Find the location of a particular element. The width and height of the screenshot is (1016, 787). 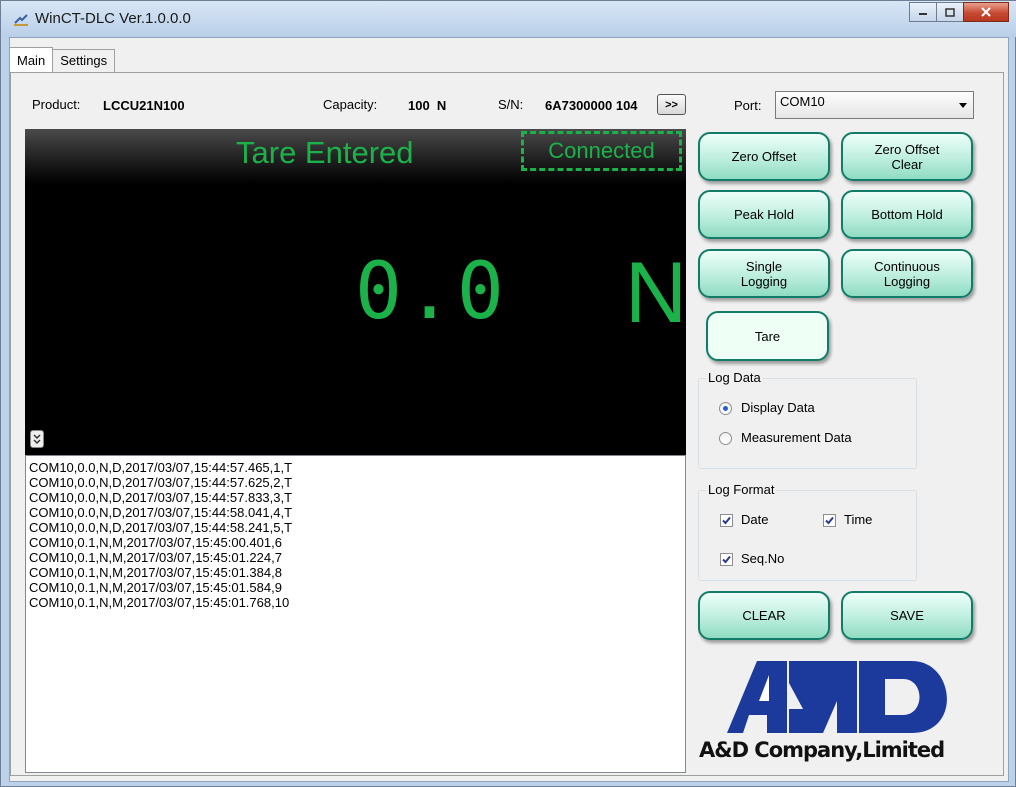

log-line: COM10,0.1,N,M,2017/03/07,15:45:01.224,7 is located at coordinates (155, 557).